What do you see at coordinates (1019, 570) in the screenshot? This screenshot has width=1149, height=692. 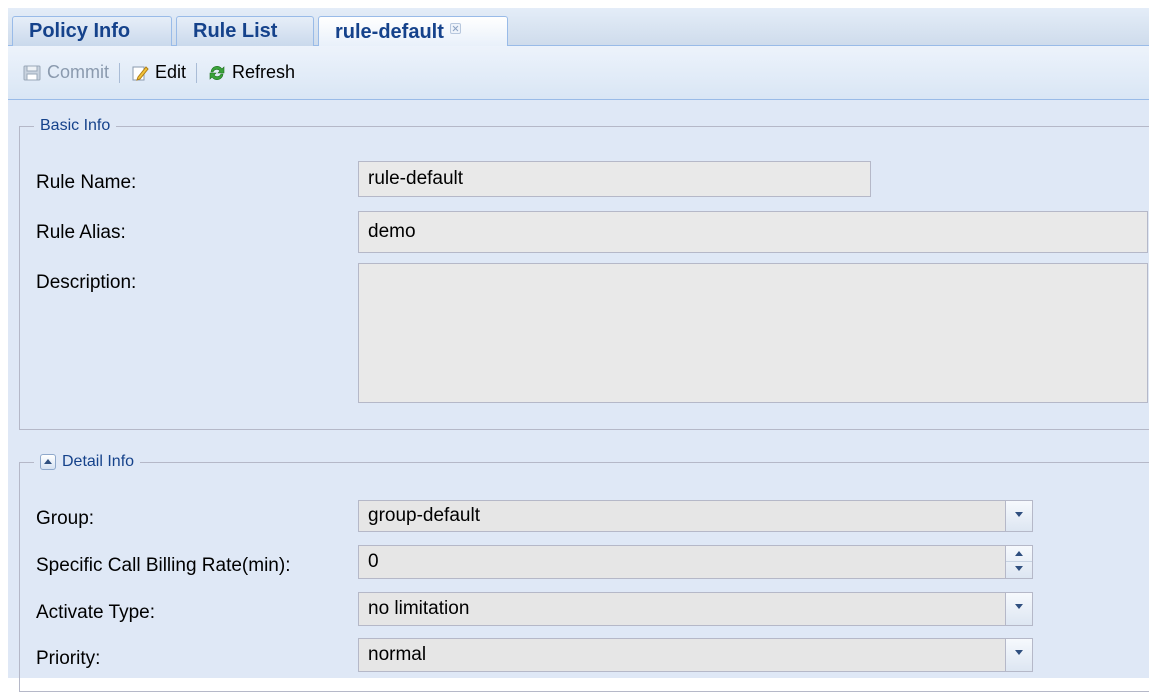 I see `spin-down-icon` at bounding box center [1019, 570].